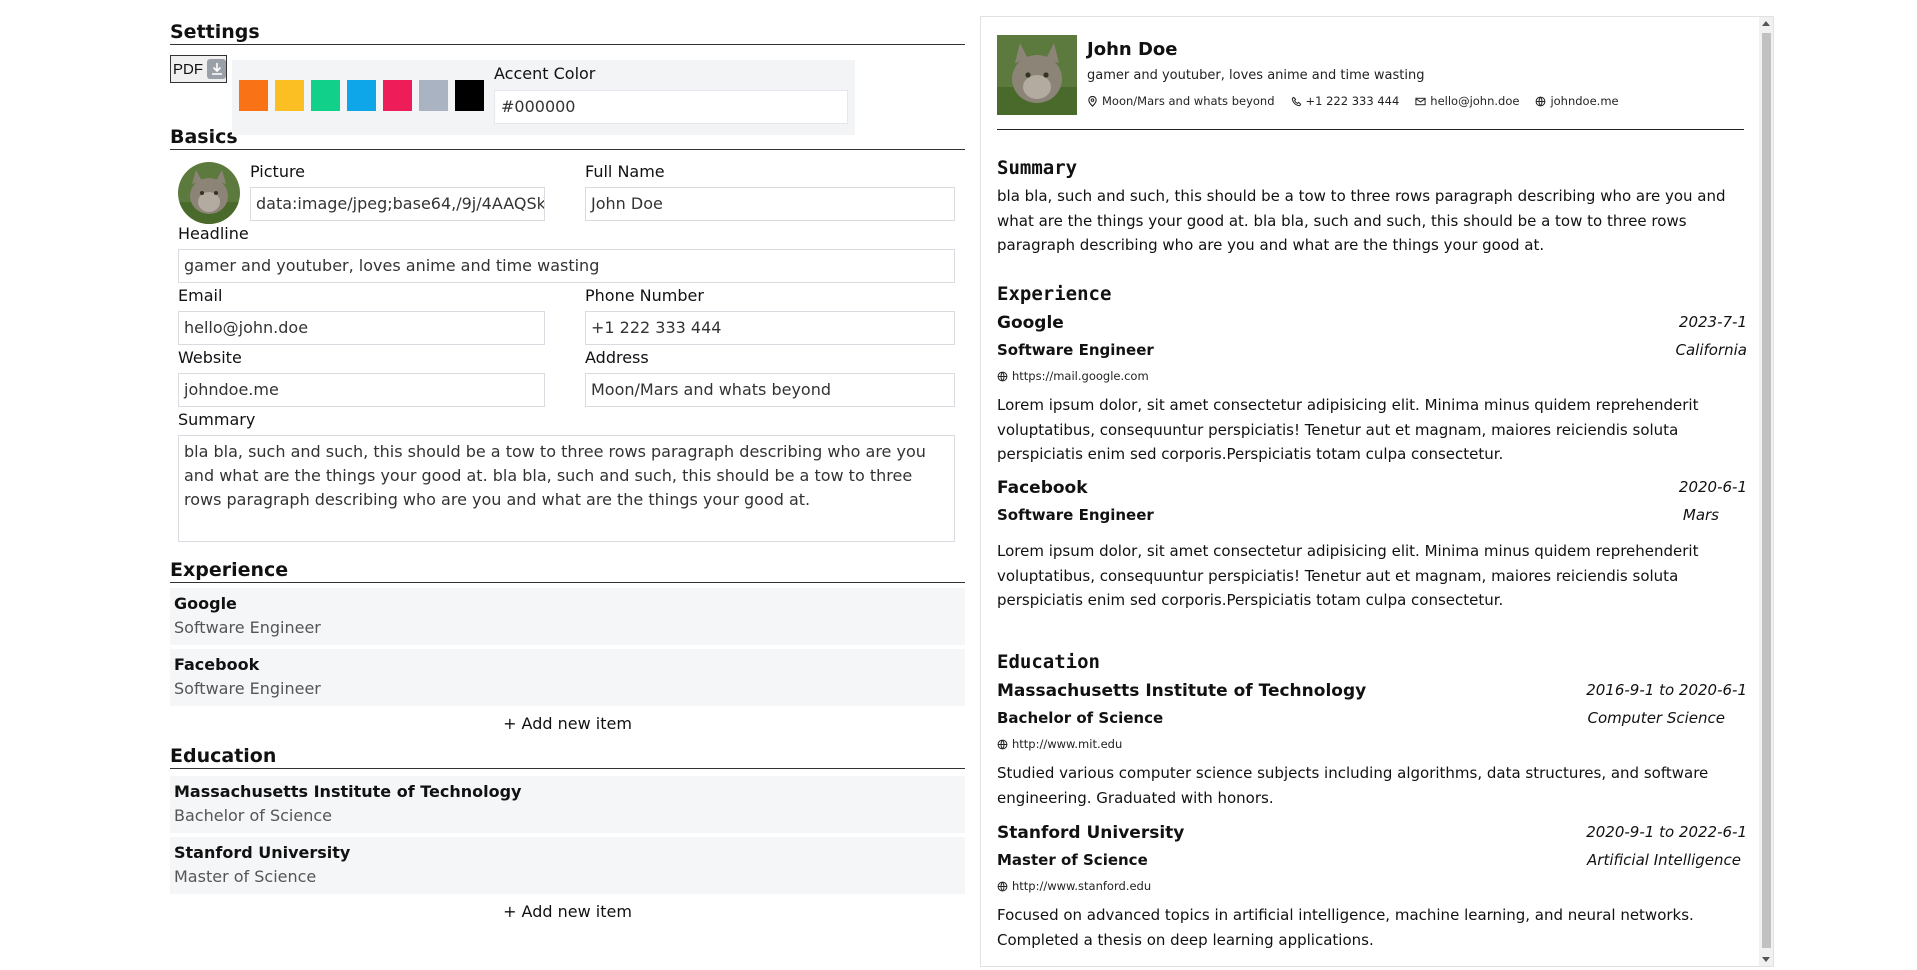 The height and width of the screenshot is (970, 1917). I want to click on preview-experience-org: Facebook, so click(1042, 488).